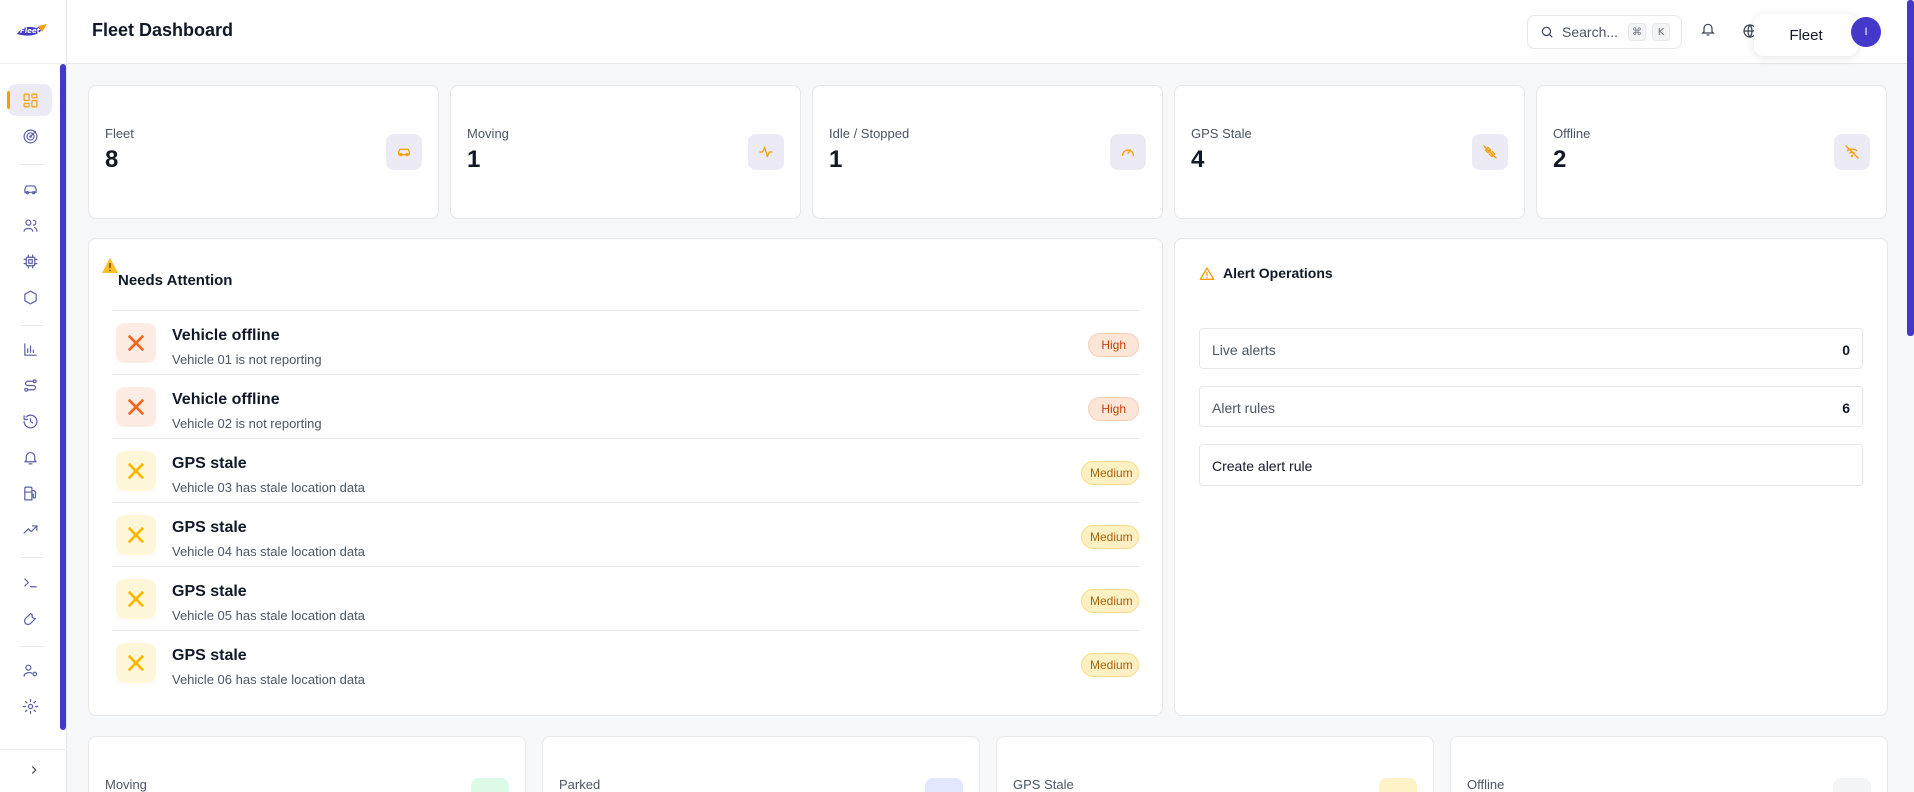  I want to click on sidebar-expand-button, so click(34, 770).